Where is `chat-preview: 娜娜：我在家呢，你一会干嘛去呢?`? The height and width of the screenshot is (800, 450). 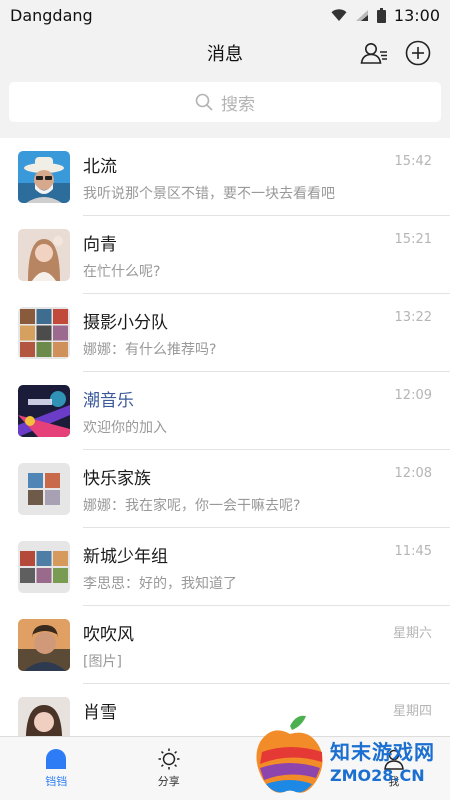 chat-preview: 娜娜：我在家呢，你一会干嘛去呢? is located at coordinates (192, 506).